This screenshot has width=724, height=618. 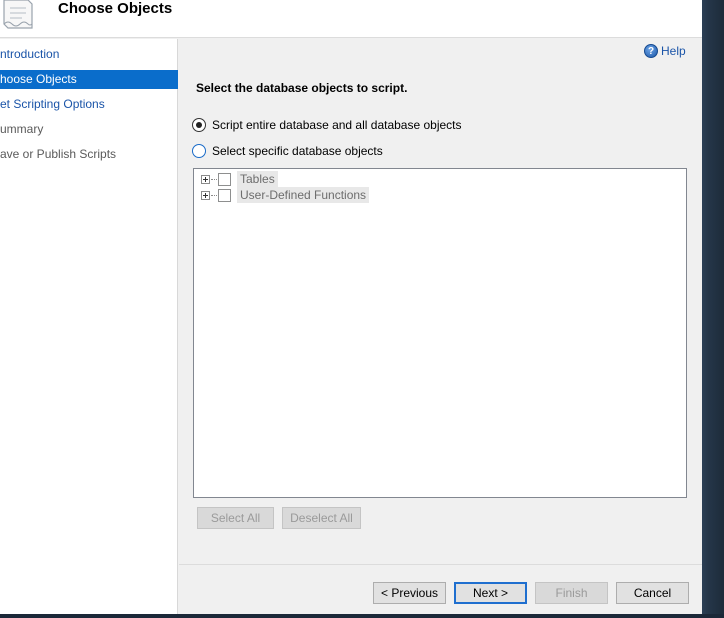 What do you see at coordinates (571, 593) in the screenshot?
I see `finish-button: Finish` at bounding box center [571, 593].